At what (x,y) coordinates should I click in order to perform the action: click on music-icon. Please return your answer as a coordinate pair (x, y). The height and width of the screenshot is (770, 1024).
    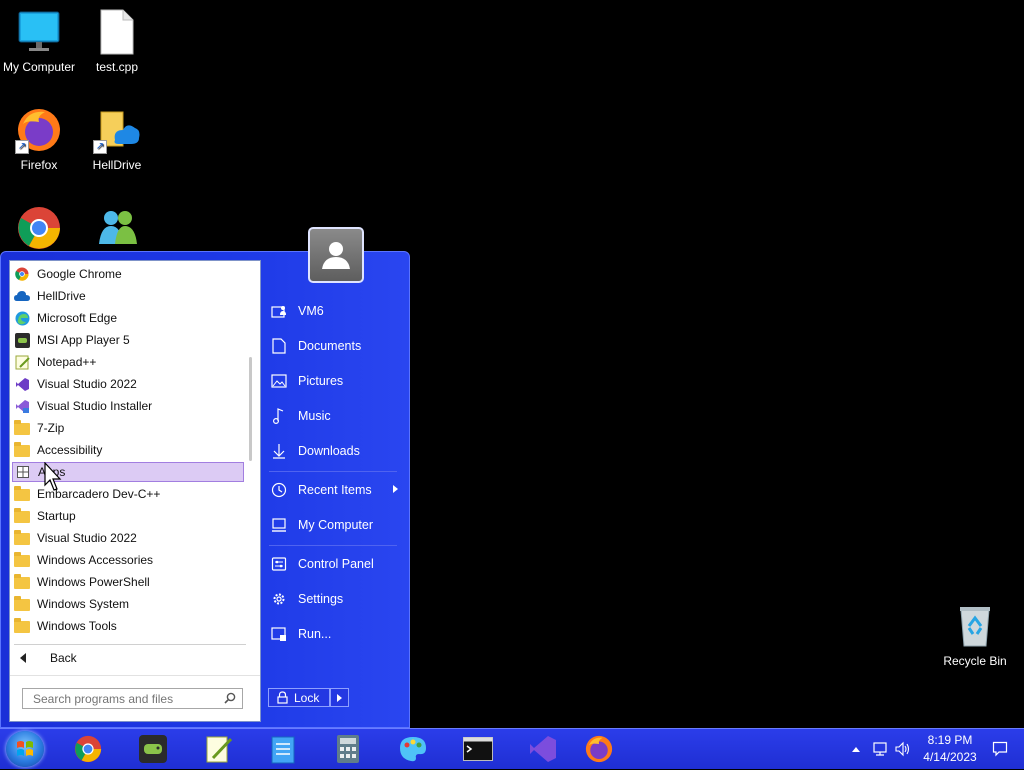
    Looking at the image, I should click on (279, 416).